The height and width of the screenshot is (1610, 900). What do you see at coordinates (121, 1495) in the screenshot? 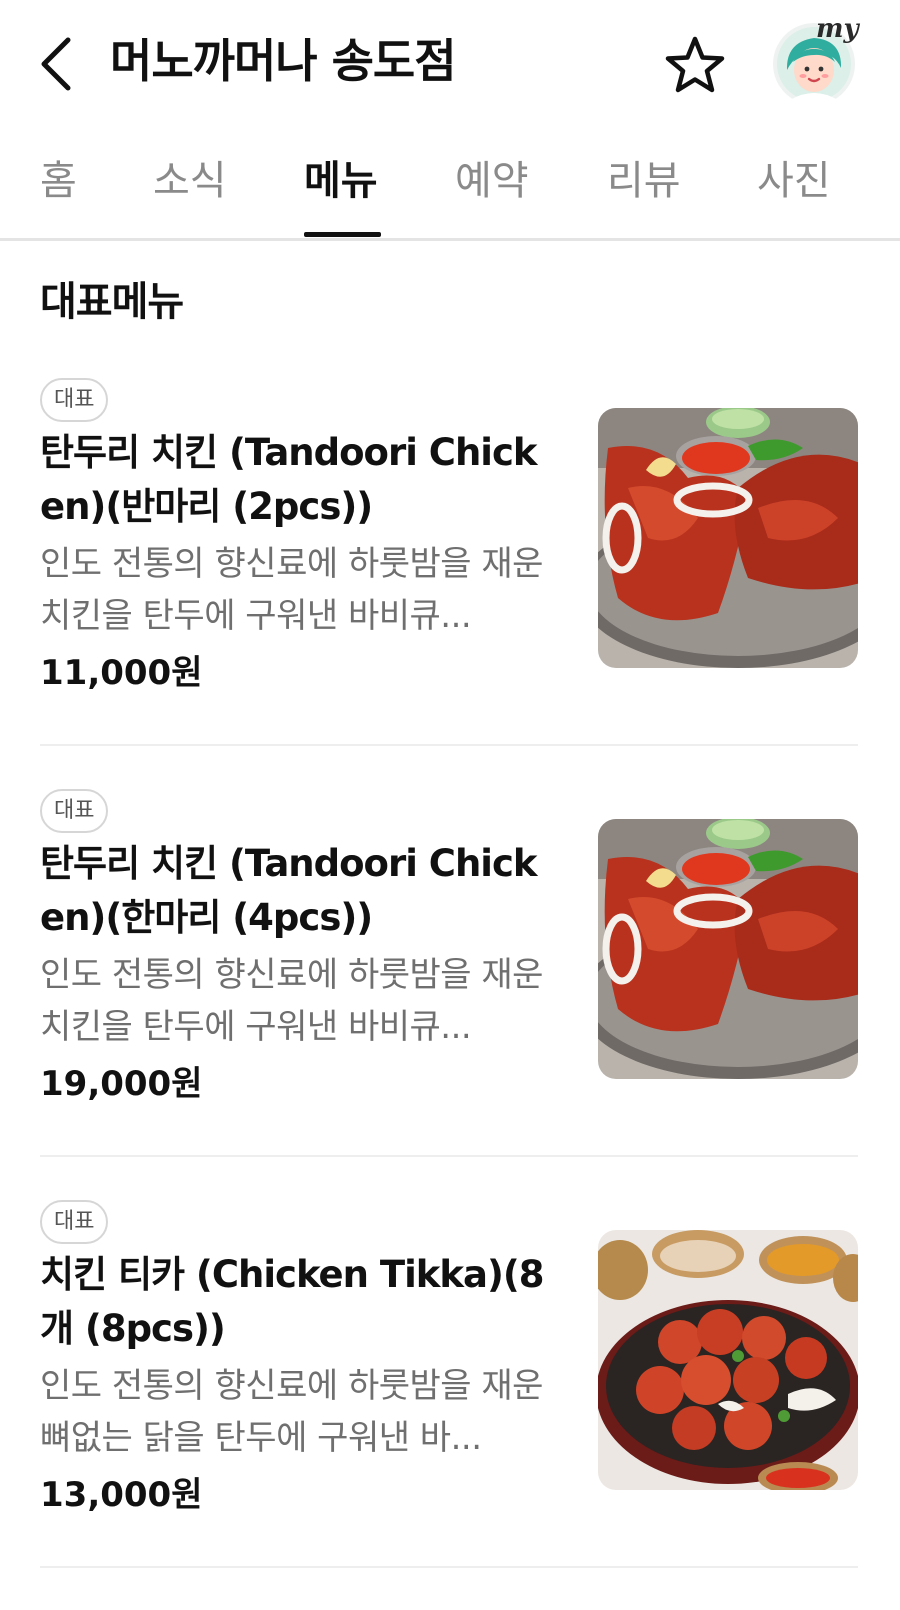
I see `menu-item-price: 13,000원` at bounding box center [121, 1495].